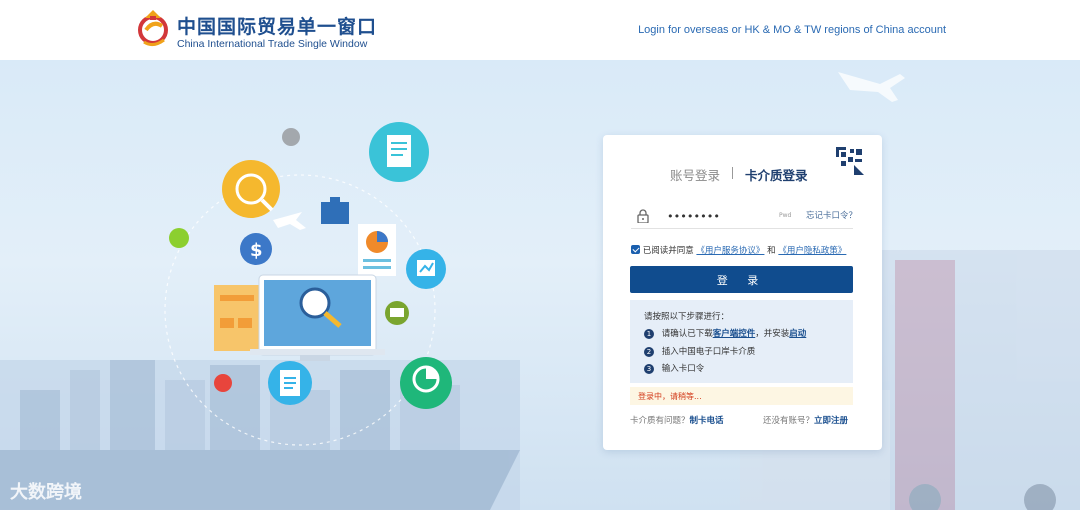  I want to click on login-button: 登 录, so click(741, 279).